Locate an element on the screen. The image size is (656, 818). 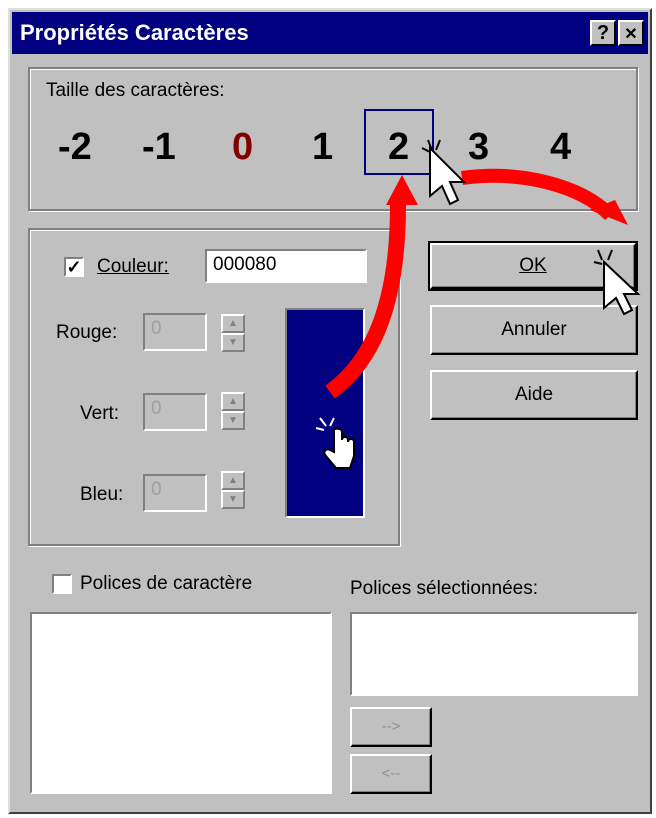
window-title: Propriétés Caractères is located at coordinates (134, 32).